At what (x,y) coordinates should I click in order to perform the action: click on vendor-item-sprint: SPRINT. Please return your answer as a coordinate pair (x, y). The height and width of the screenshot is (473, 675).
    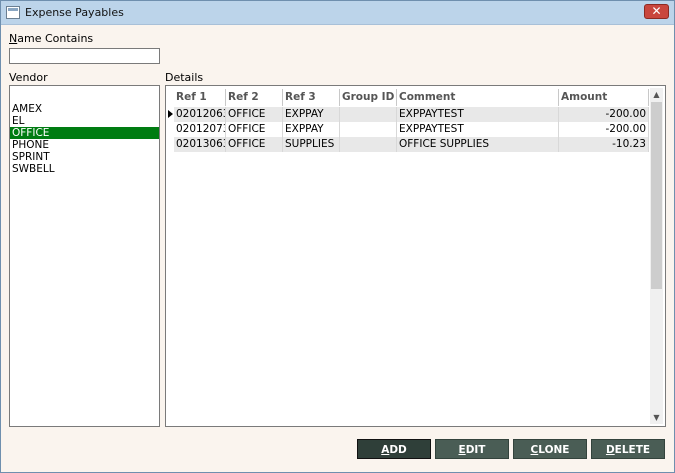
    Looking at the image, I should click on (84, 157).